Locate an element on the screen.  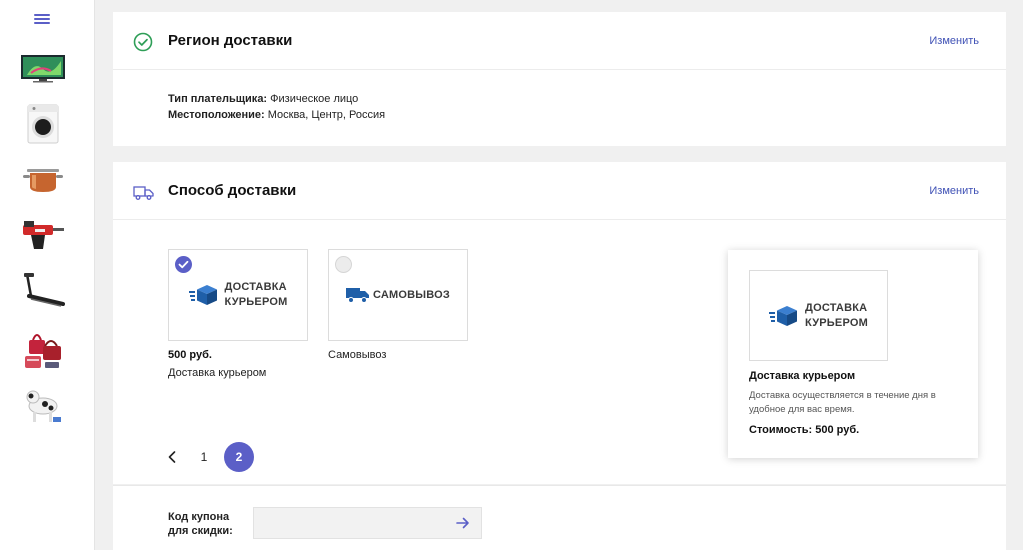
page-2-button: 2 is located at coordinates (239, 457).